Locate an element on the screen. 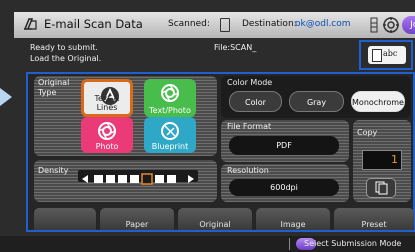 This screenshot has height=252, width=415. file-name: File:SCAN_ is located at coordinates (235, 47).